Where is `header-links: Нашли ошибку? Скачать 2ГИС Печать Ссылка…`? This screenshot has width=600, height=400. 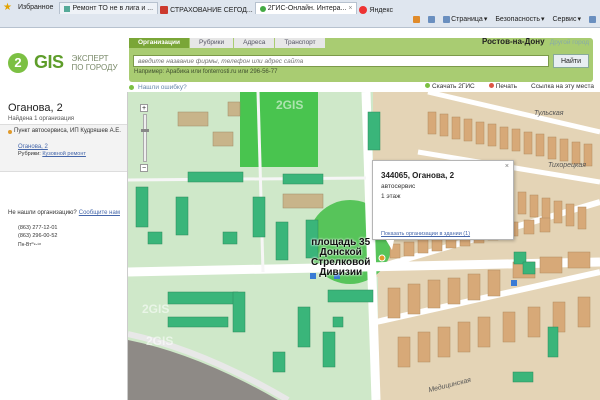
header-links: Нашли ошибку? Скачать 2ГИС Печать Ссылка… is located at coordinates (361, 87).